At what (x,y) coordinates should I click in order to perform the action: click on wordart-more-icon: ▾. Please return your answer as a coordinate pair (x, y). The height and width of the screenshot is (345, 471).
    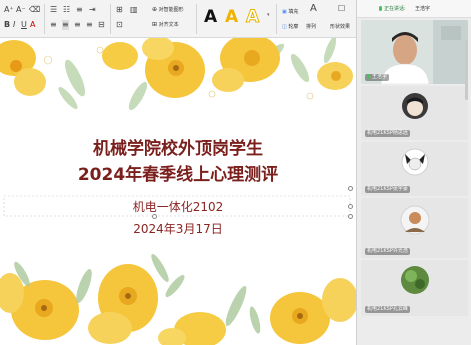
    Looking at the image, I should click on (268, 15).